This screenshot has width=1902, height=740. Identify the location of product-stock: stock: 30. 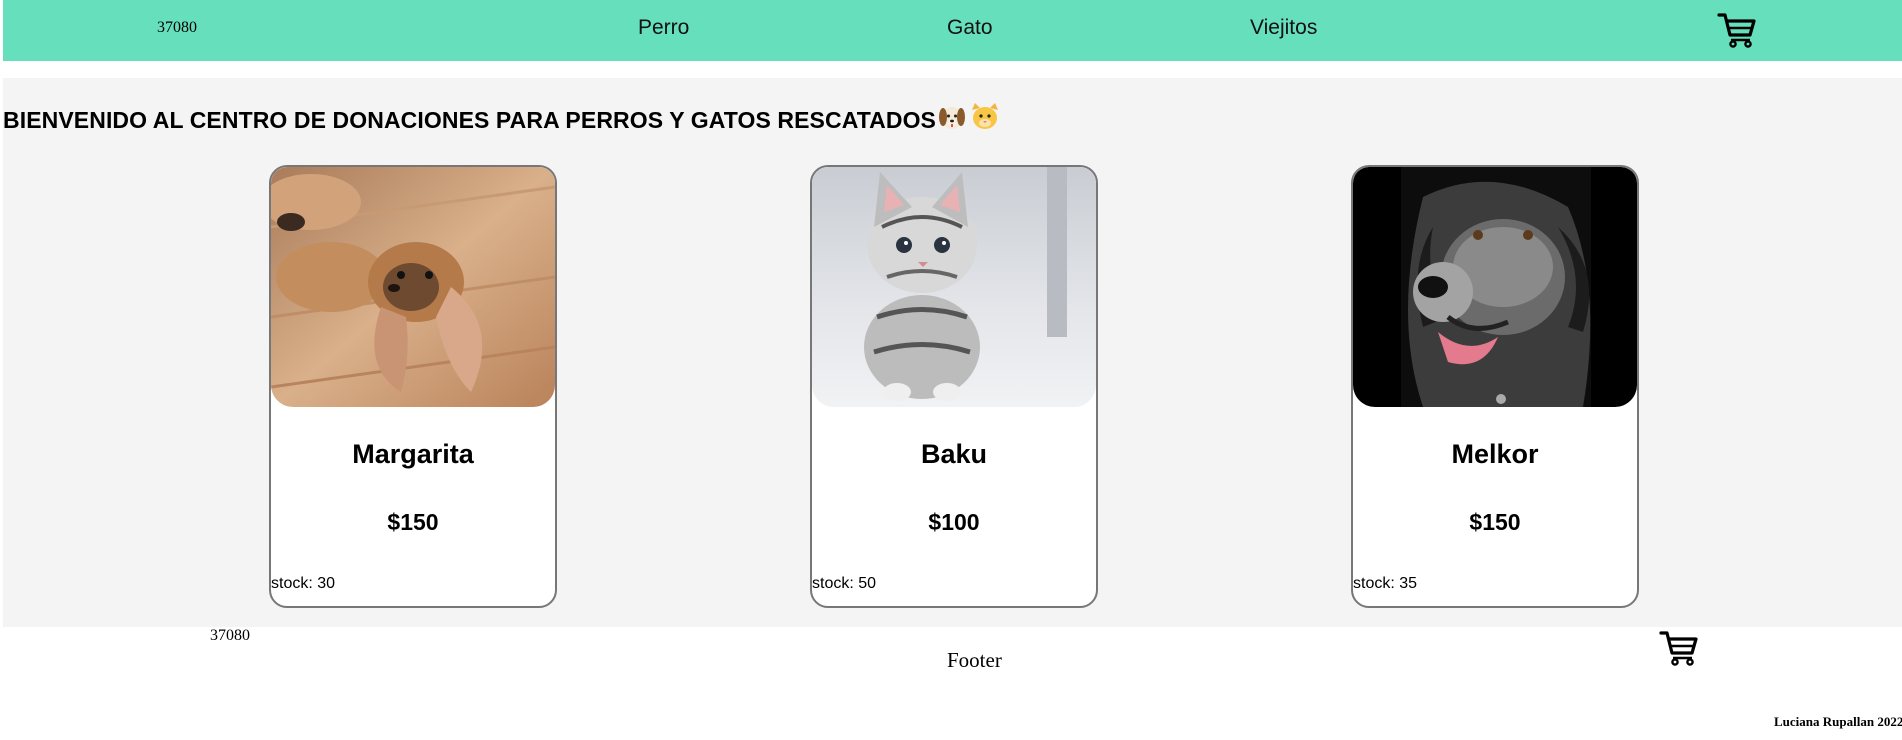
(303, 583).